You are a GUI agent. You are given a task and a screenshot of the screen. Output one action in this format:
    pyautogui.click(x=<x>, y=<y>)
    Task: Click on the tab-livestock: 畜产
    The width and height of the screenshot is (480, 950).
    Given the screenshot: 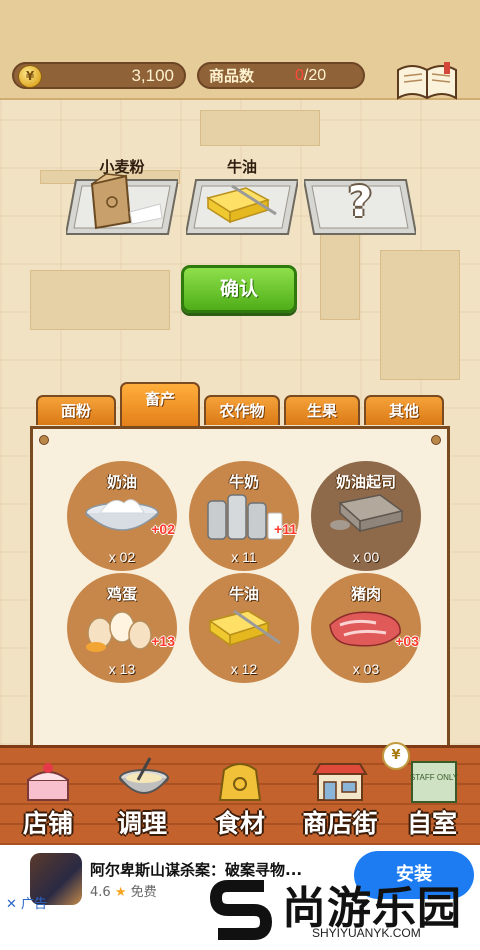 What is the action you would take?
    pyautogui.click(x=160, y=404)
    